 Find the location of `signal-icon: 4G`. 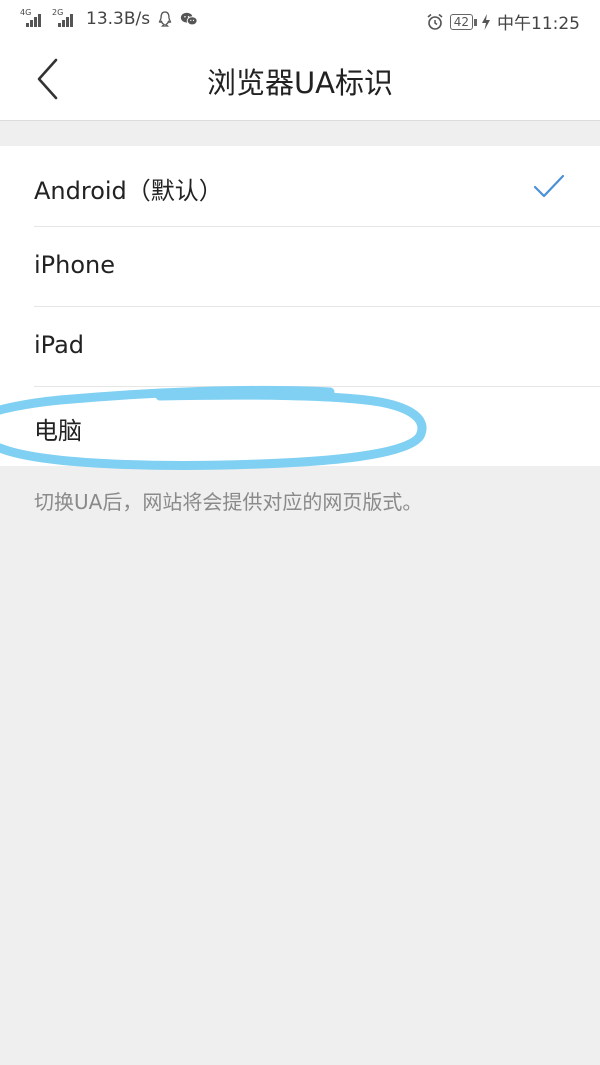

signal-icon: 4G is located at coordinates (33, 19).